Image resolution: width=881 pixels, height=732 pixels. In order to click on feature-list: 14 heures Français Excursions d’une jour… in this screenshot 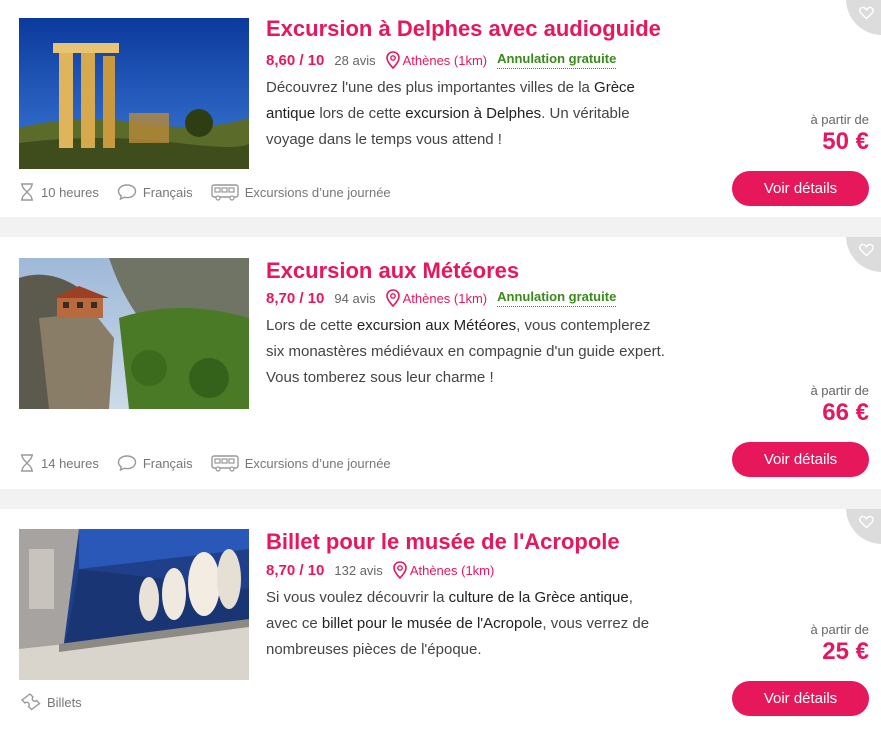, I will do `click(214, 463)`.